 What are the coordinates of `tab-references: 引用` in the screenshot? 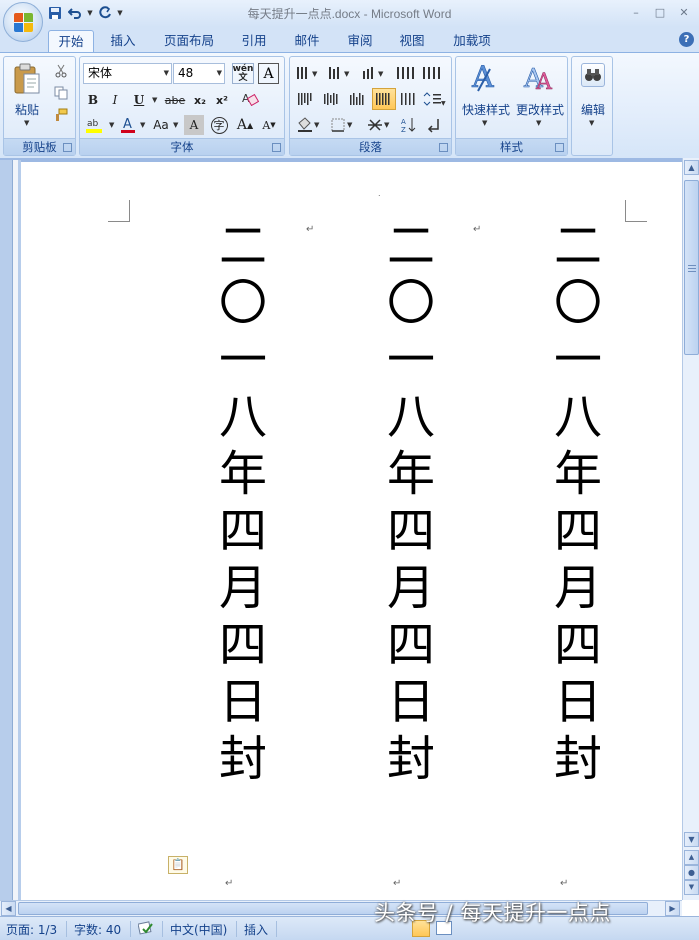 It's located at (254, 41).